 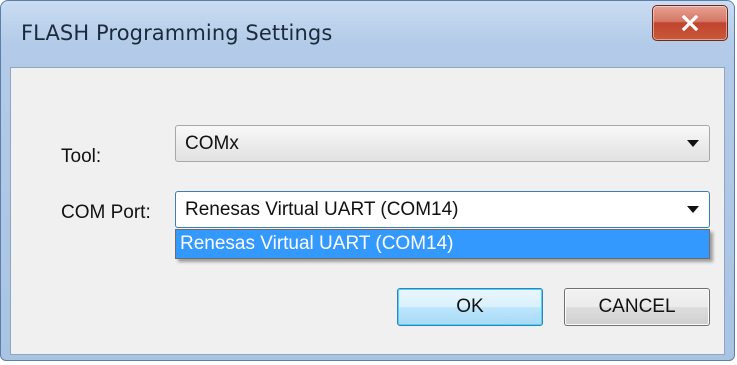 What do you see at coordinates (442, 143) in the screenshot?
I see `tool-select: COMx` at bounding box center [442, 143].